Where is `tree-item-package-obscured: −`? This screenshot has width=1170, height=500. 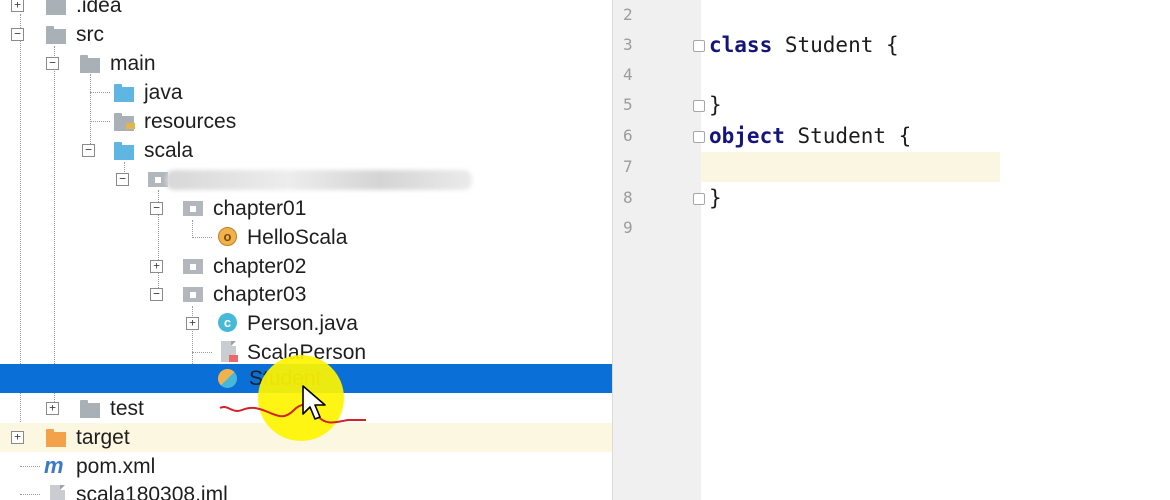
tree-item-package-obscured: − is located at coordinates (306, 179).